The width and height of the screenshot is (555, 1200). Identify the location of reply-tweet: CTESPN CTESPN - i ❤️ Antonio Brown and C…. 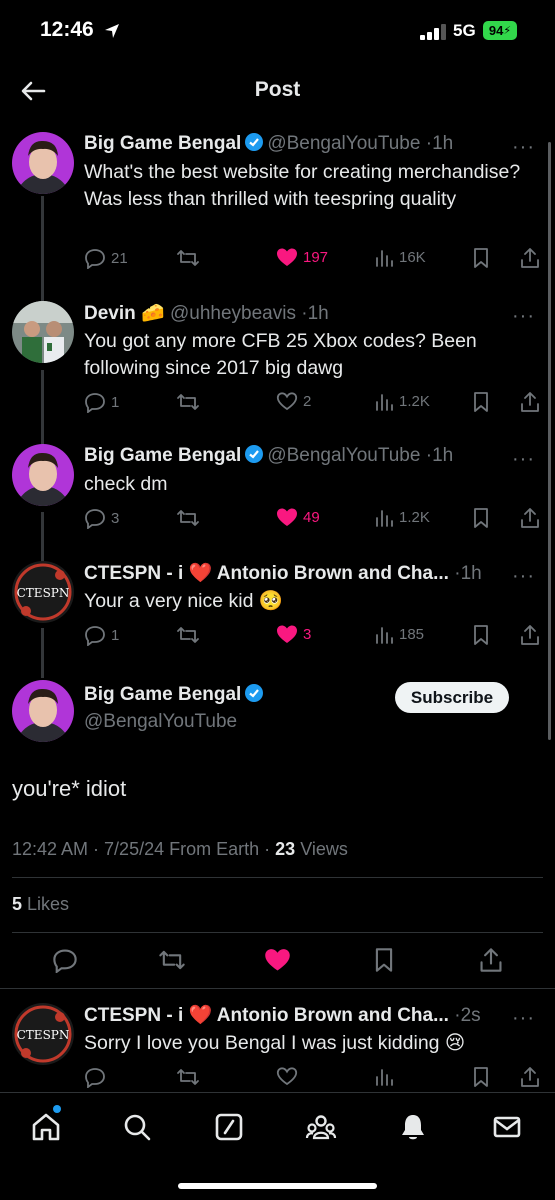
(277, 1048).